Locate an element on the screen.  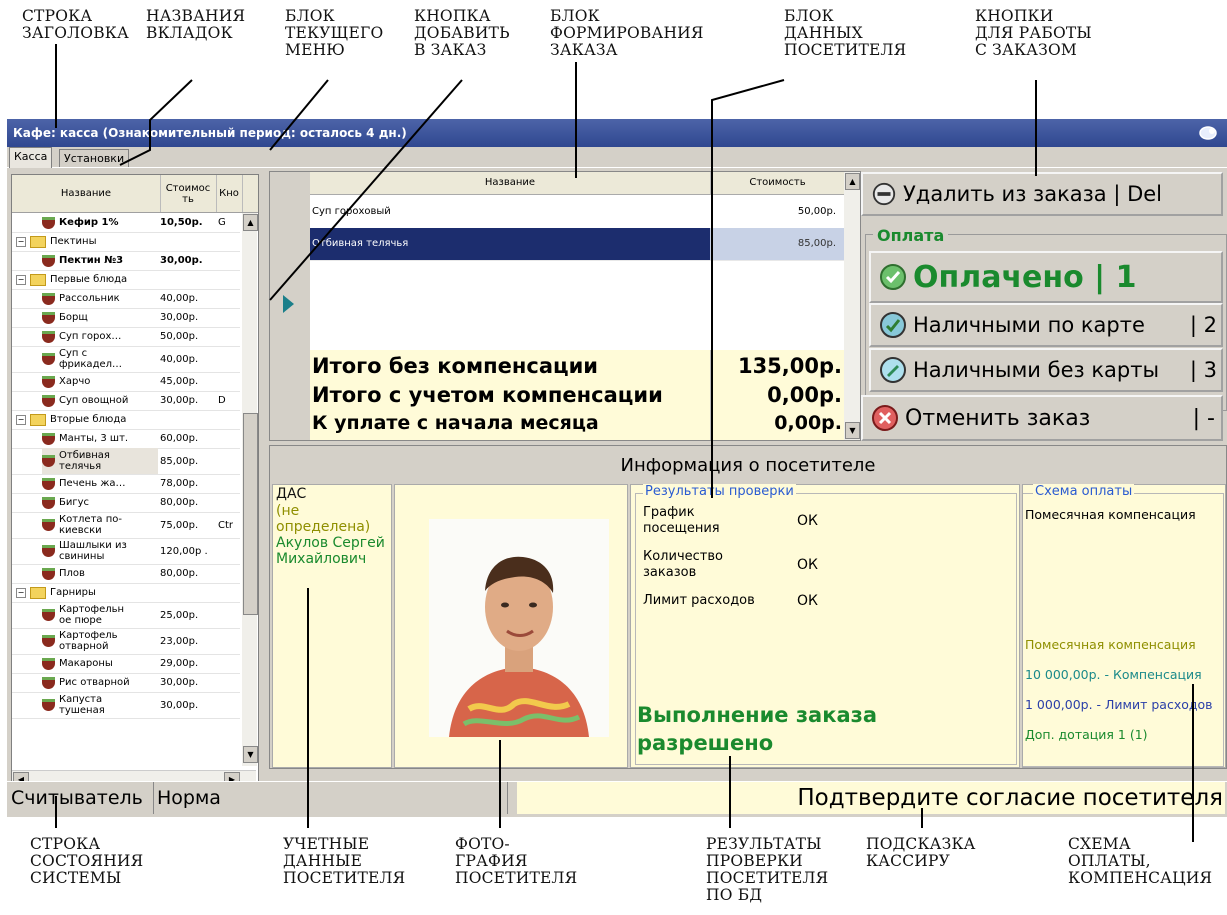
menu-item: Котлета по-киевски 75,00р. Ctr is located at coordinates (126, 525).